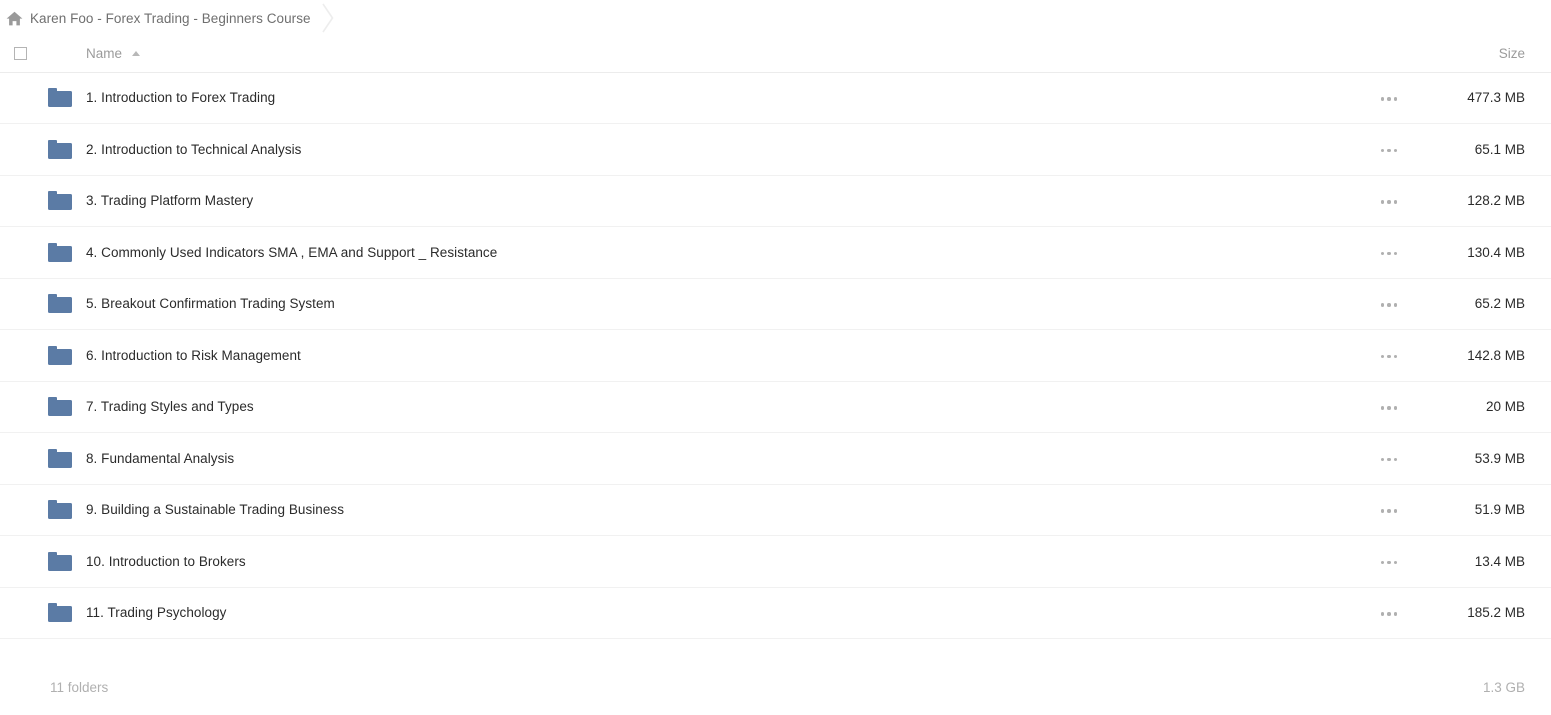 This screenshot has height=715, width=1551. What do you see at coordinates (14, 18) in the screenshot?
I see `home-icon` at bounding box center [14, 18].